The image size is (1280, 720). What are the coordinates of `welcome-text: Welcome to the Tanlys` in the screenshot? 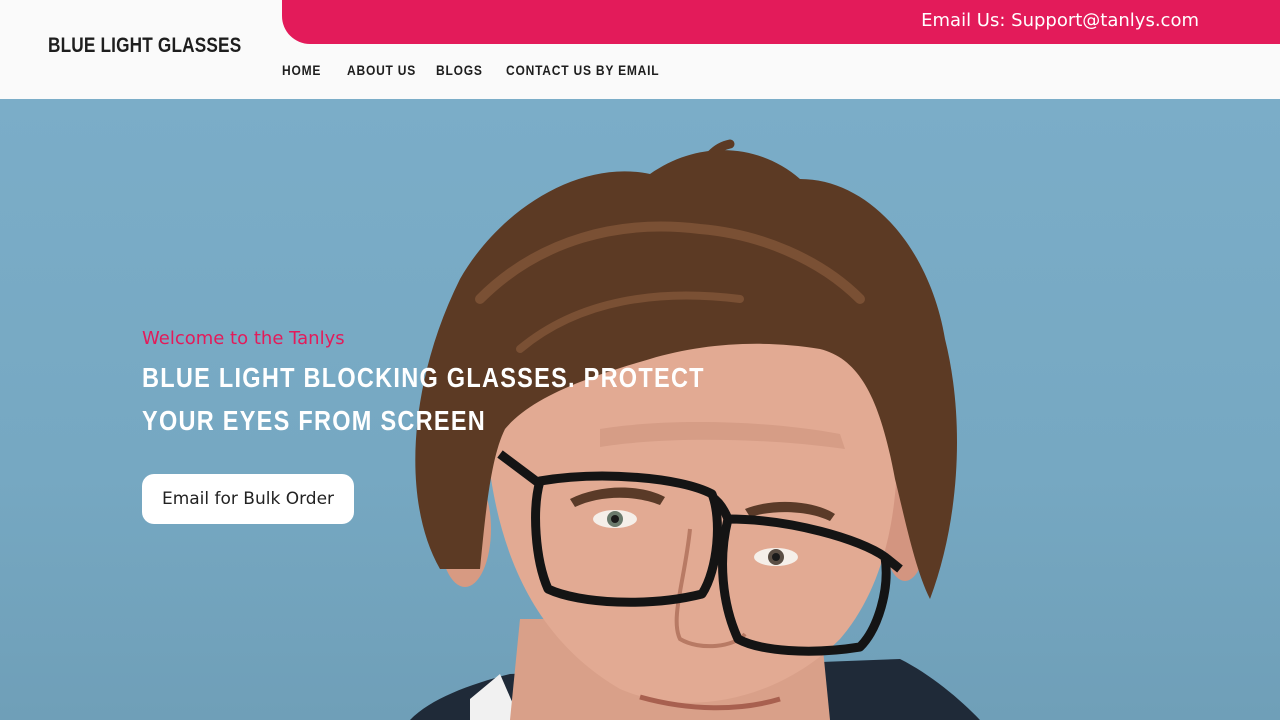 It's located at (243, 338).